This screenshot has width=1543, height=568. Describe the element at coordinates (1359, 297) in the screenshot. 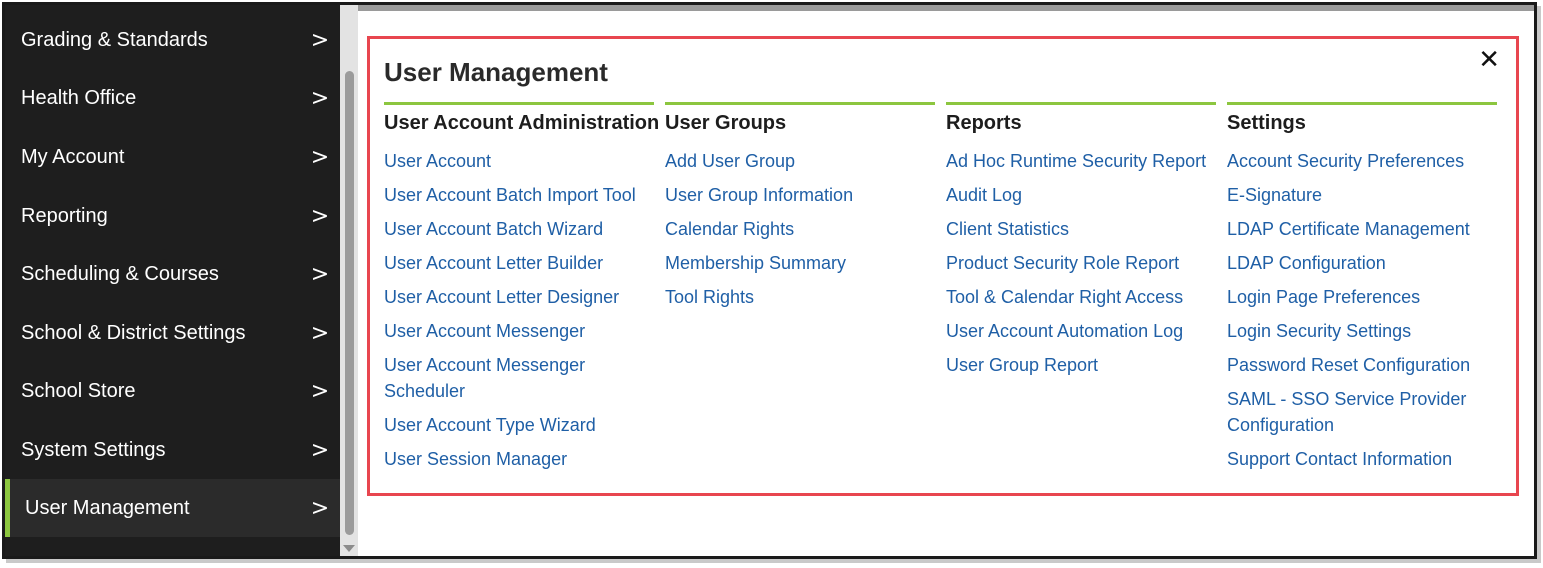

I see `link-login-page-preferences: Login Page Preferences` at that location.